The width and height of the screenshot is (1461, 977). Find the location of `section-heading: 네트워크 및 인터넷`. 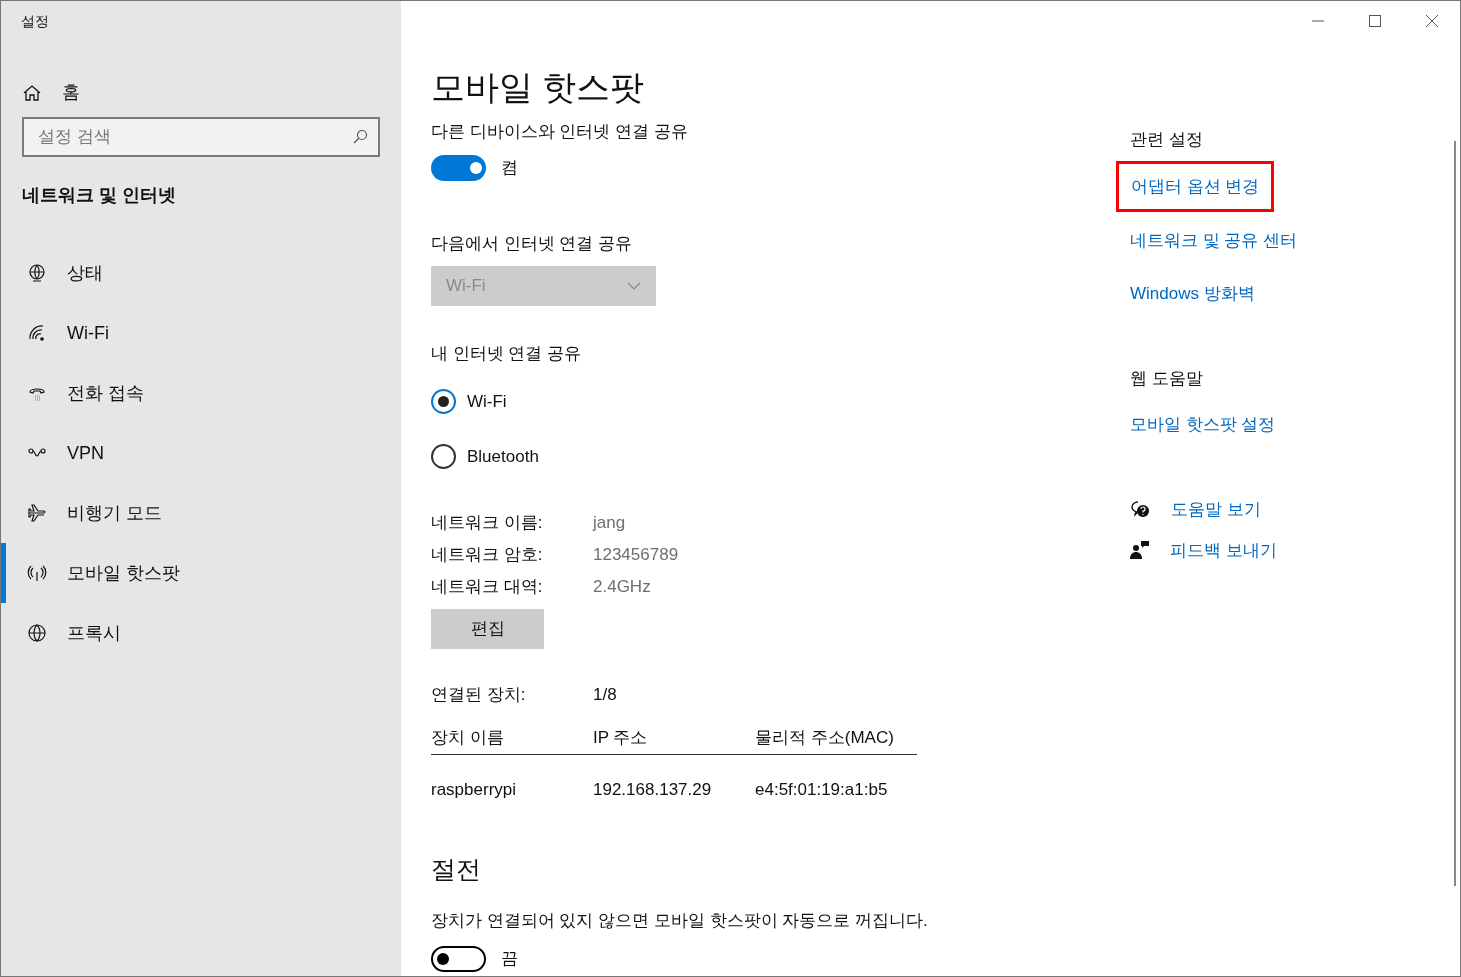

section-heading: 네트워크 및 인터넷 is located at coordinates (99, 195).